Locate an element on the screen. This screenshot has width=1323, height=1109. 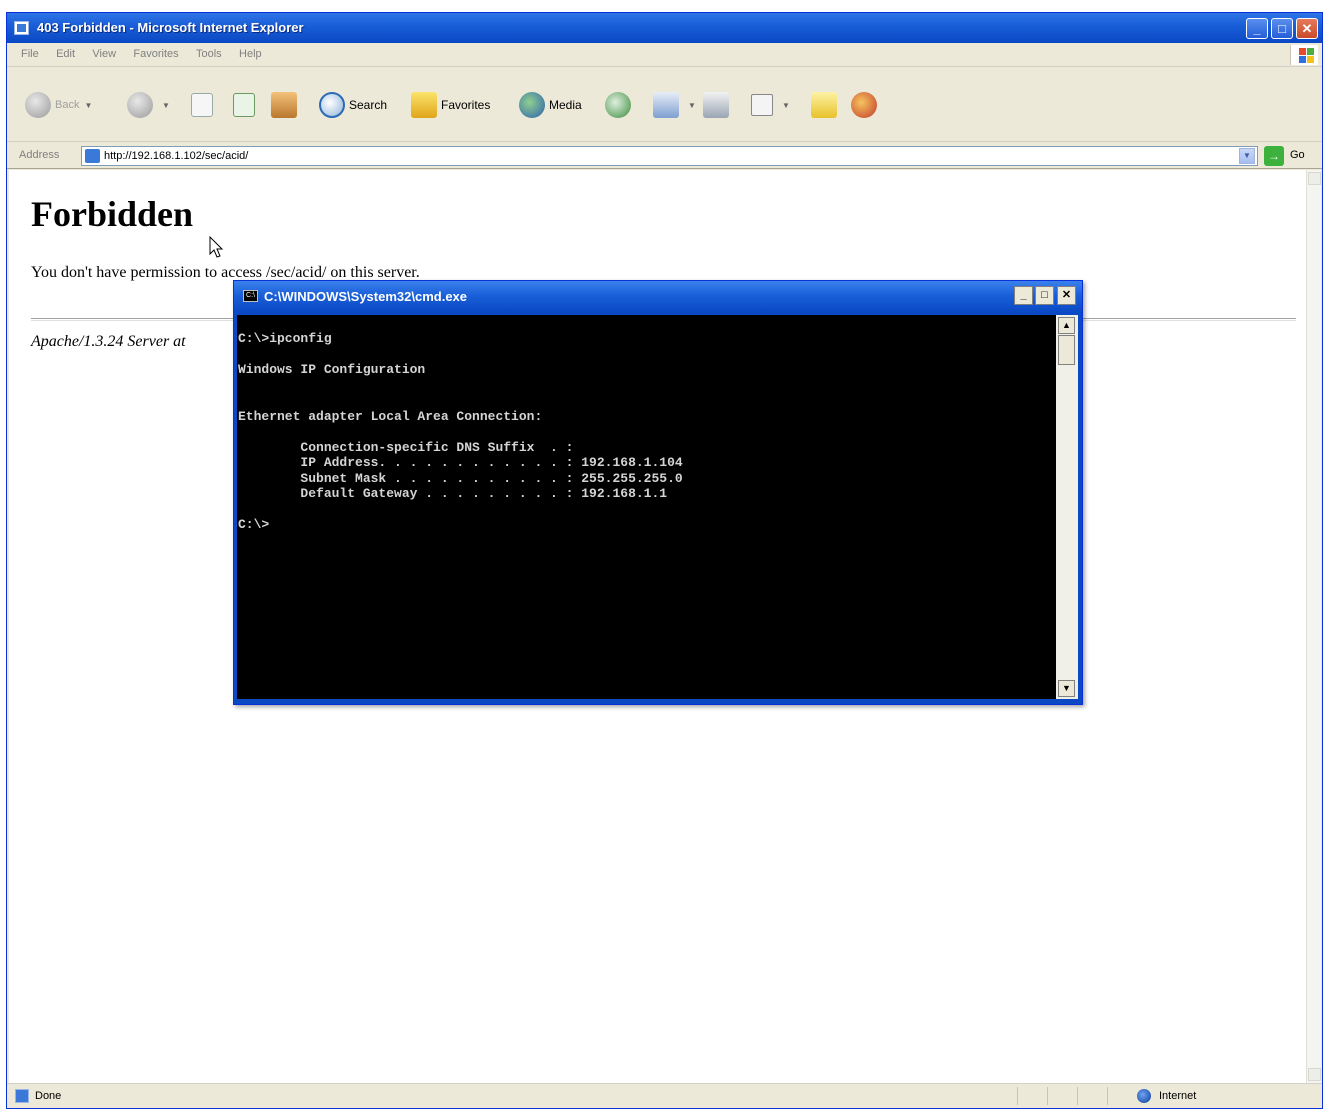
history-button is located at coordinates (620, 105).